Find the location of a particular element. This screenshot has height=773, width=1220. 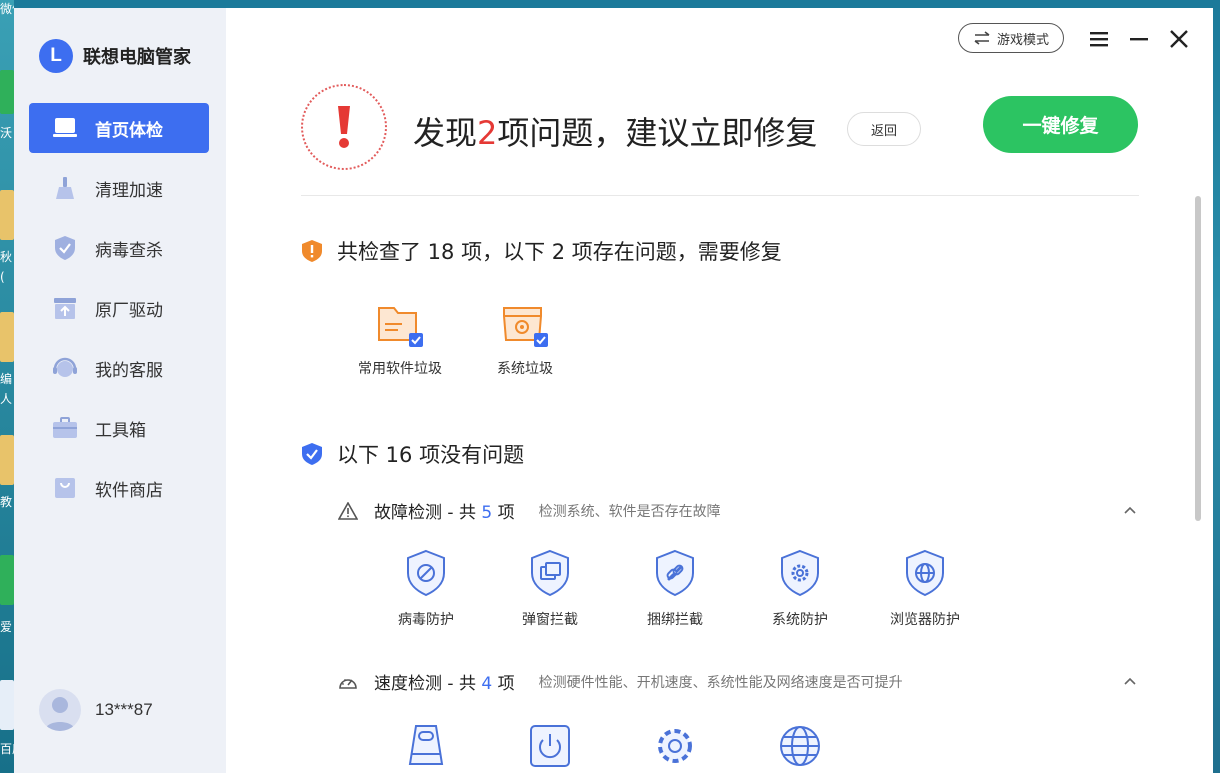

user-name: 13***87 is located at coordinates (124, 709).